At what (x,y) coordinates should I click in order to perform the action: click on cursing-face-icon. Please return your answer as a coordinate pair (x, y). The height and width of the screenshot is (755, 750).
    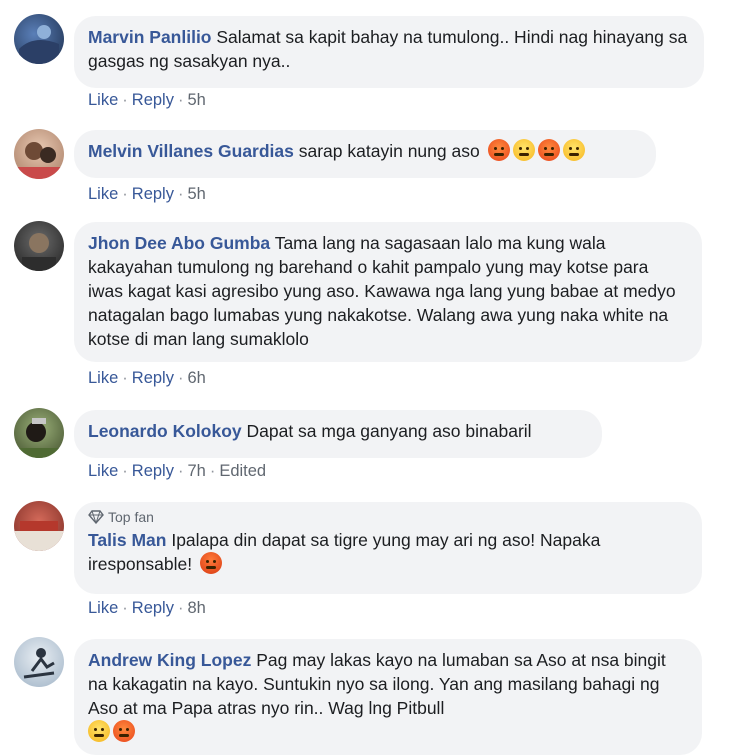
    Looking at the image, I should click on (210, 563).